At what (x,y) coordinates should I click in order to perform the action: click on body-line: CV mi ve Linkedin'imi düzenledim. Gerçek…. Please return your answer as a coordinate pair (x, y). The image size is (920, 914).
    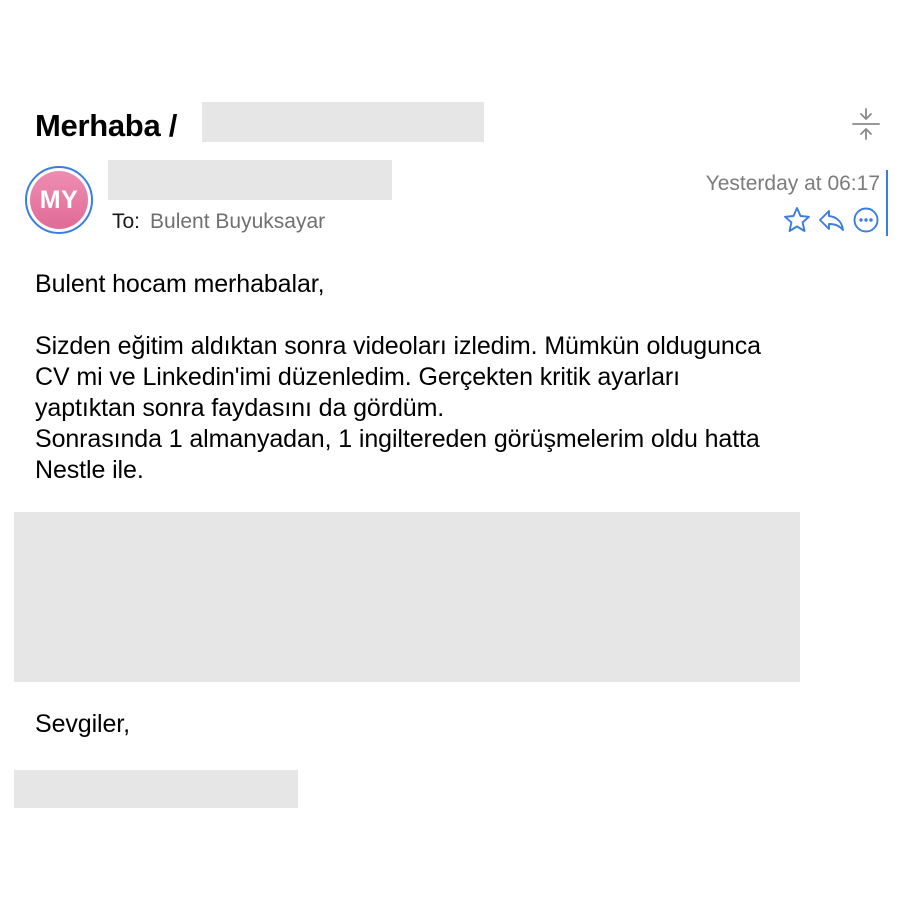
    Looking at the image, I should click on (357, 377).